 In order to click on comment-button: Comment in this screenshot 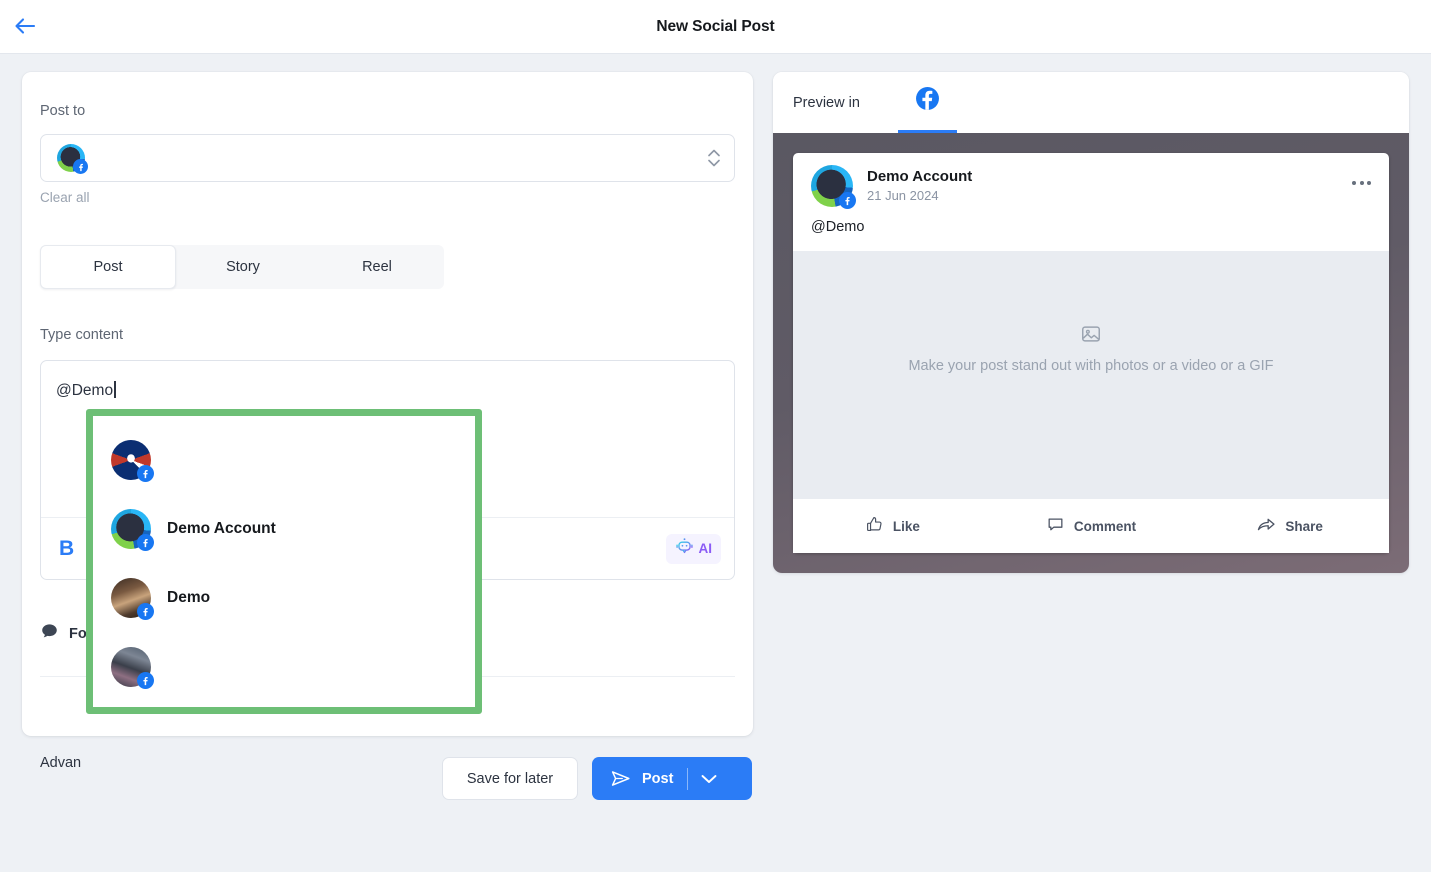, I will do `click(1091, 526)`.